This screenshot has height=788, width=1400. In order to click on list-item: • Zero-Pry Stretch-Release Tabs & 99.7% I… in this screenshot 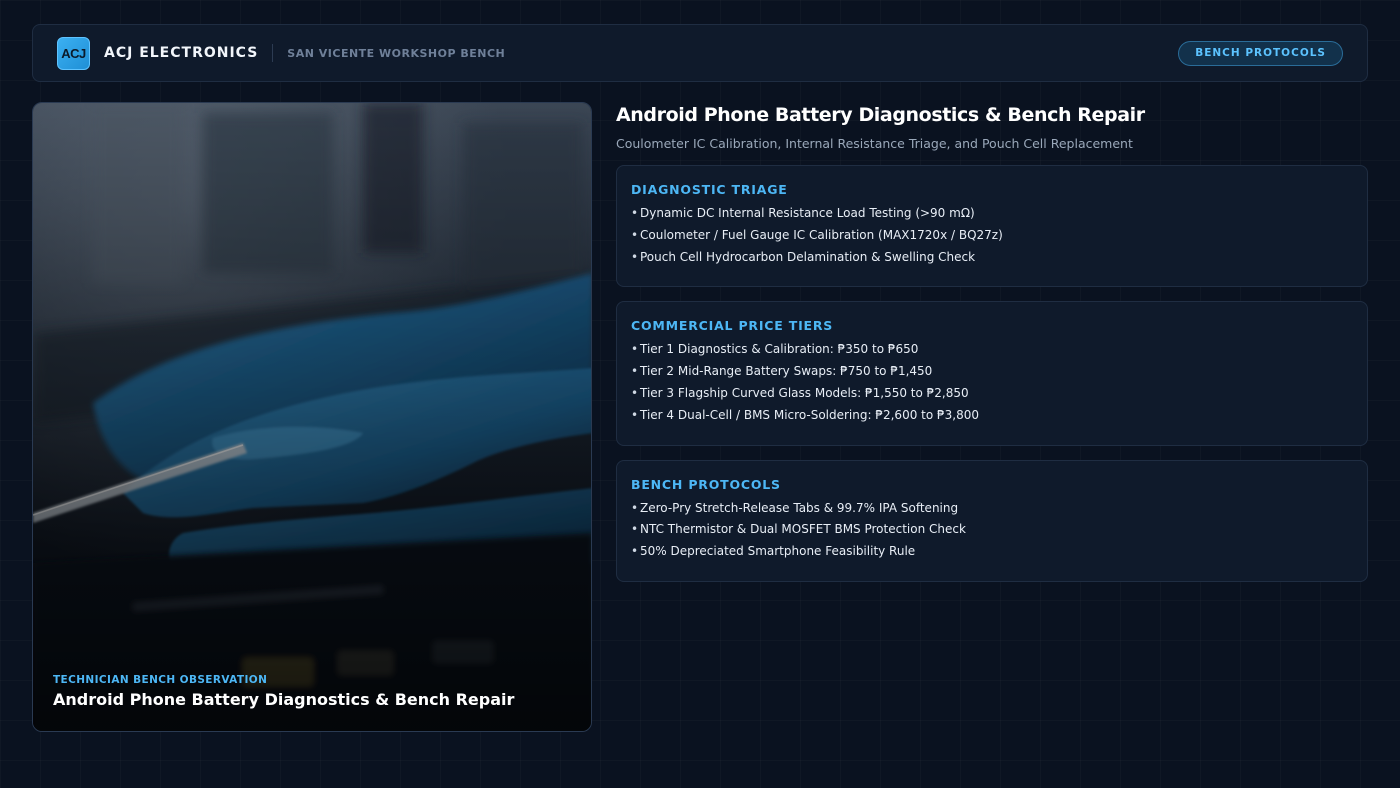, I will do `click(992, 509)`.